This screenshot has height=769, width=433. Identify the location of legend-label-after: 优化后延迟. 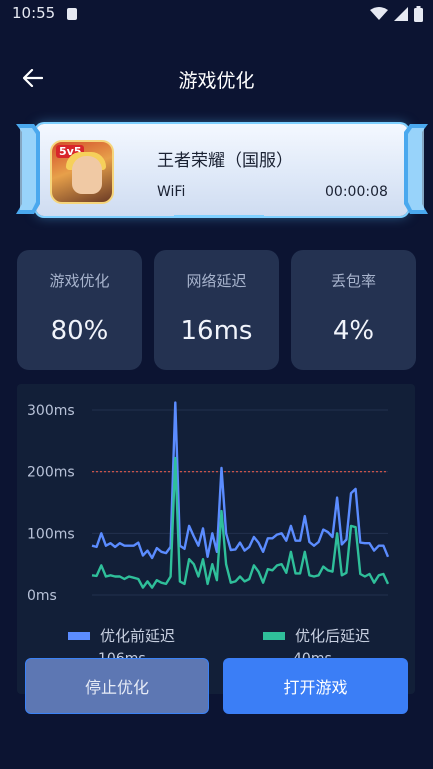
(333, 636).